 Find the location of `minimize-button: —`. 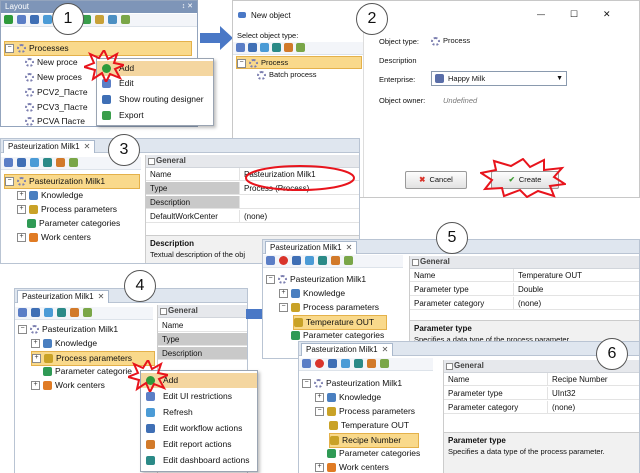

minimize-button: — is located at coordinates (541, 14).